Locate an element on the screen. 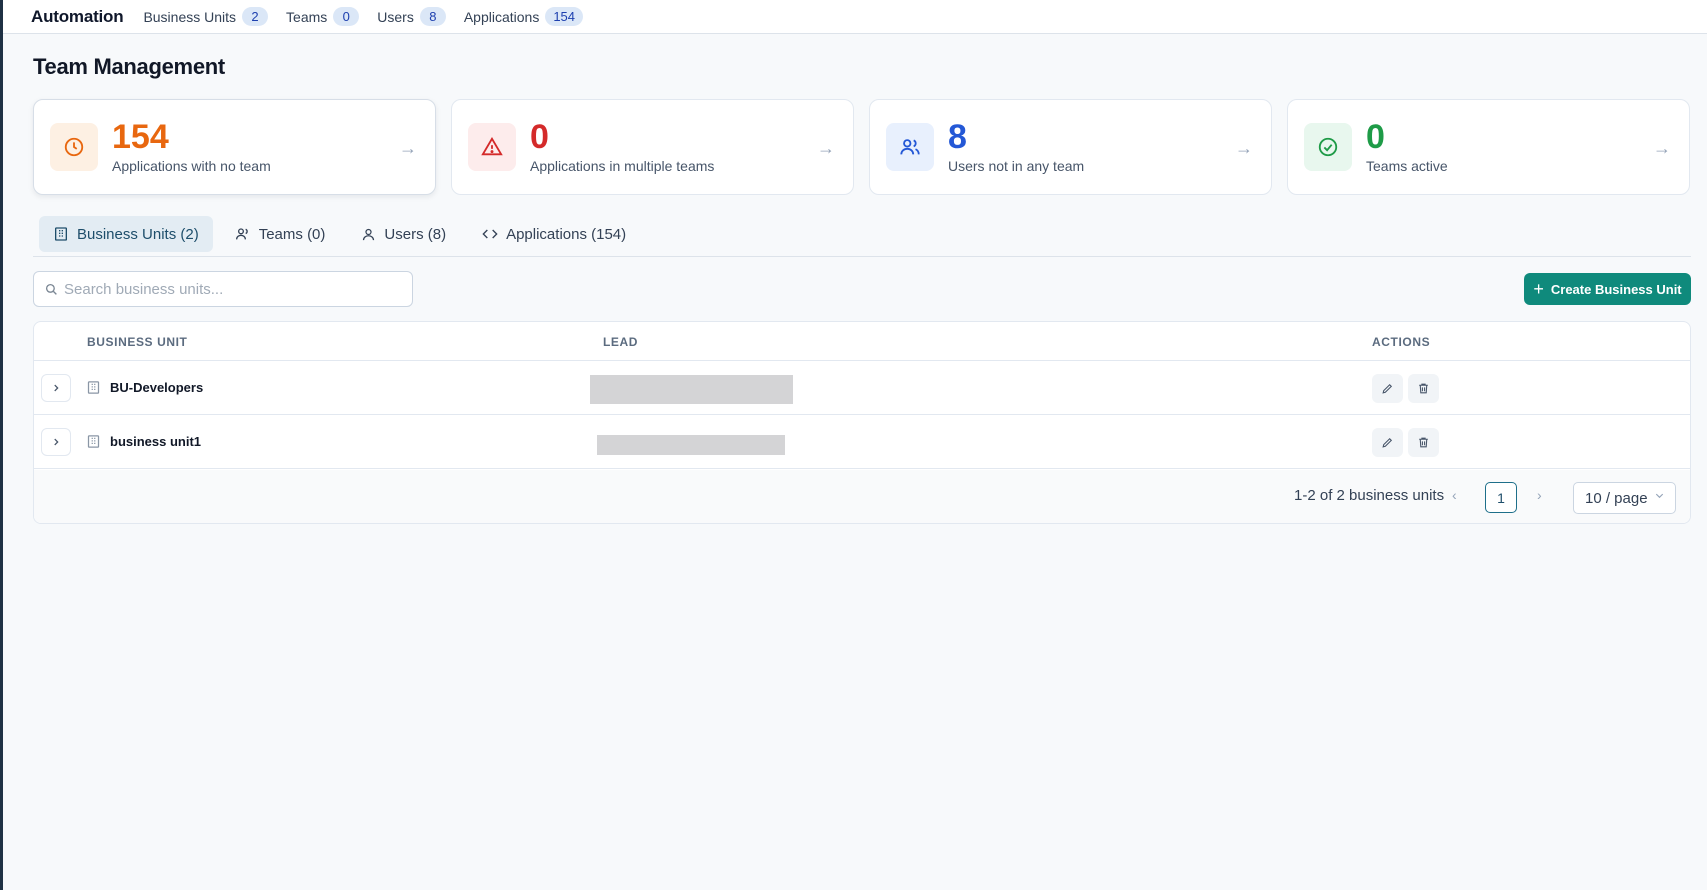  chevron-down-icon is located at coordinates (1659, 496).